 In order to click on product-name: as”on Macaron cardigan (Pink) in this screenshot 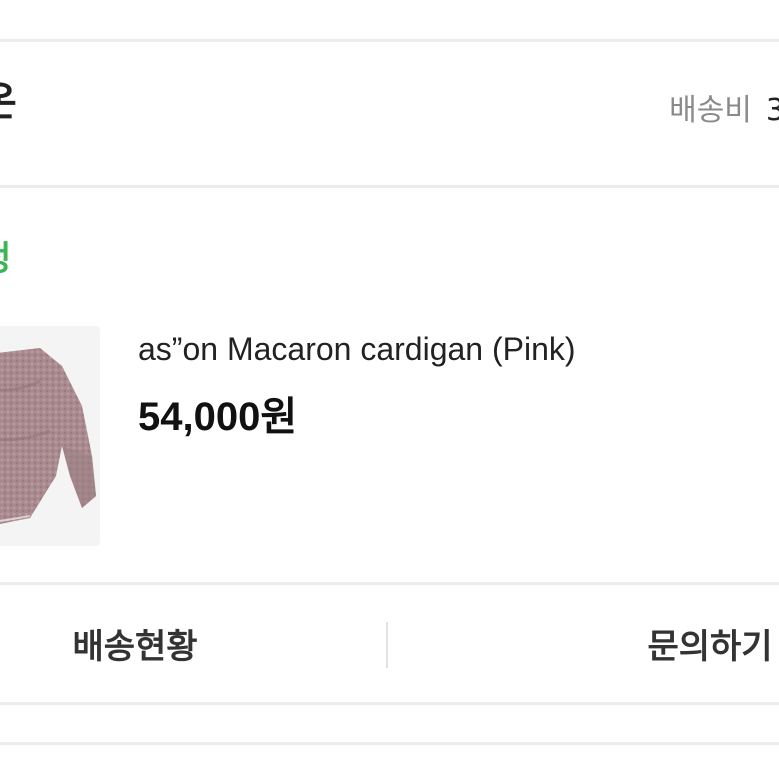, I will do `click(357, 349)`.